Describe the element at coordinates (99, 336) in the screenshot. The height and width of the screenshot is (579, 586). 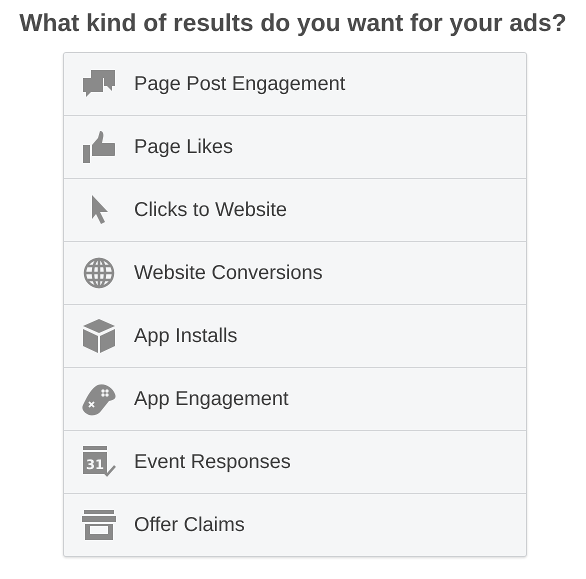
I see `cube-icon` at that location.